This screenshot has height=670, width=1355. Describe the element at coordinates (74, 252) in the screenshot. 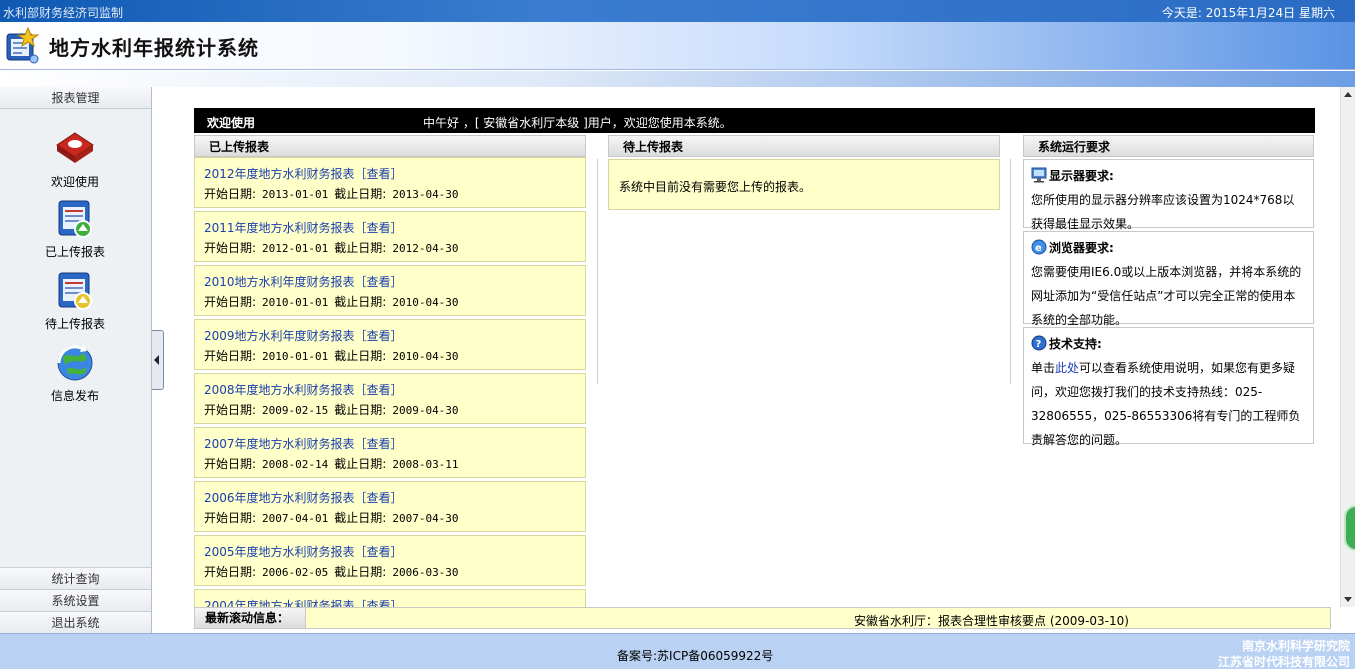

I see `sidebar-item-label: 已上传报表` at that location.